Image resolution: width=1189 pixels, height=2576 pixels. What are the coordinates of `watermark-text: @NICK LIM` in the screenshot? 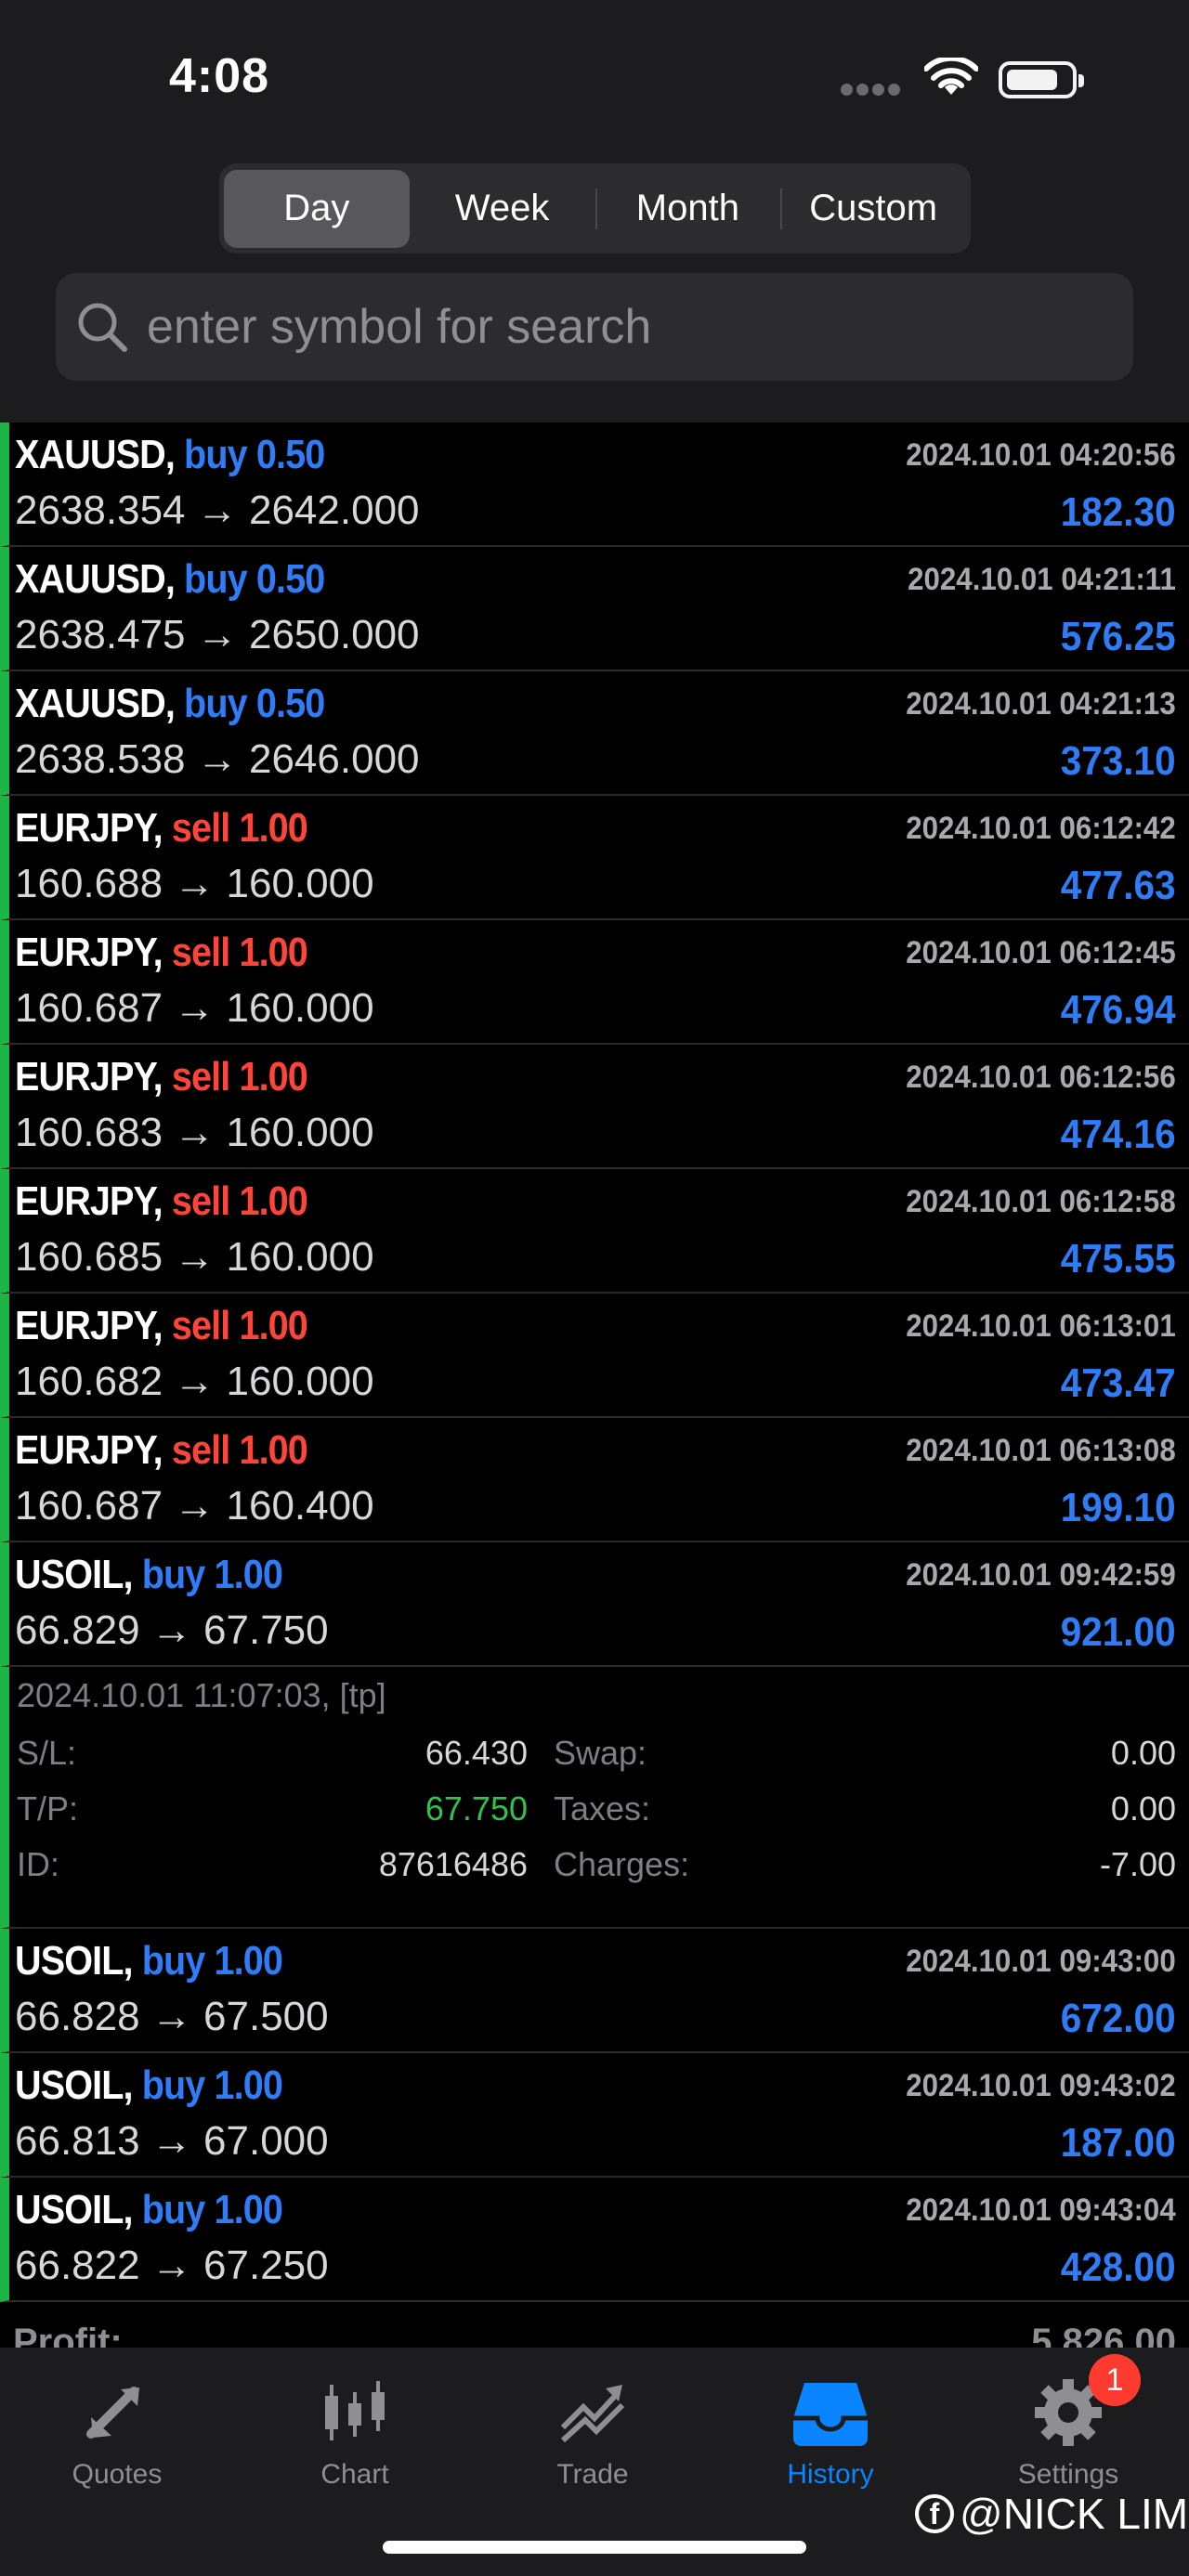 It's located at (1074, 2514).